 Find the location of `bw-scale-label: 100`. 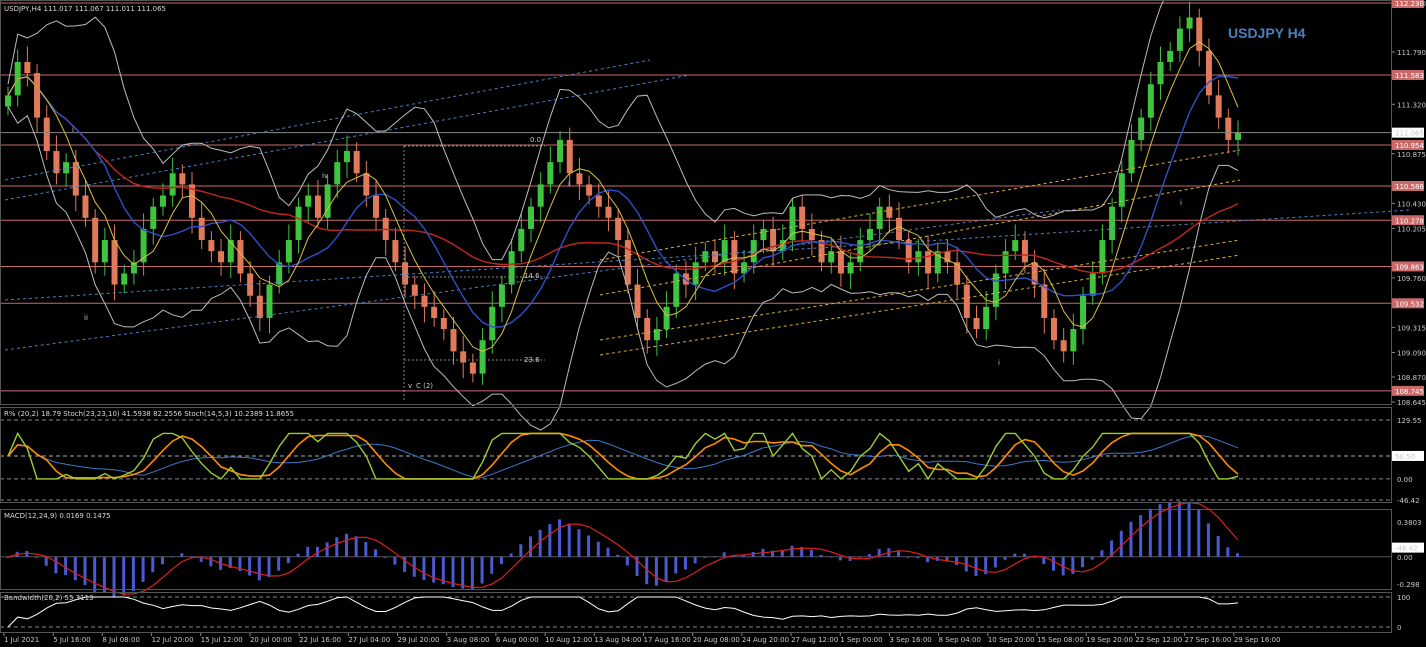

bw-scale-label: 100 is located at coordinates (1403, 598).